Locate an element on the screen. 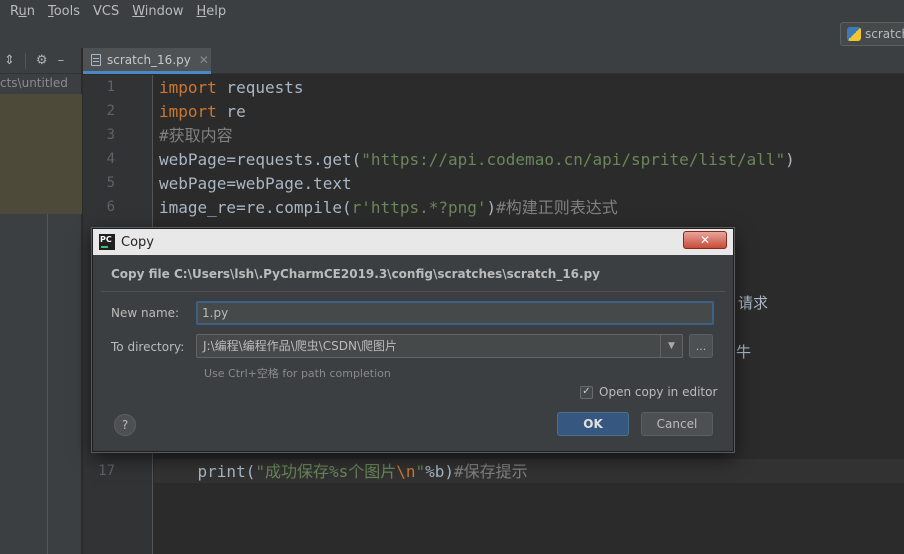  close-tab-icon: ✕ is located at coordinates (204, 60).